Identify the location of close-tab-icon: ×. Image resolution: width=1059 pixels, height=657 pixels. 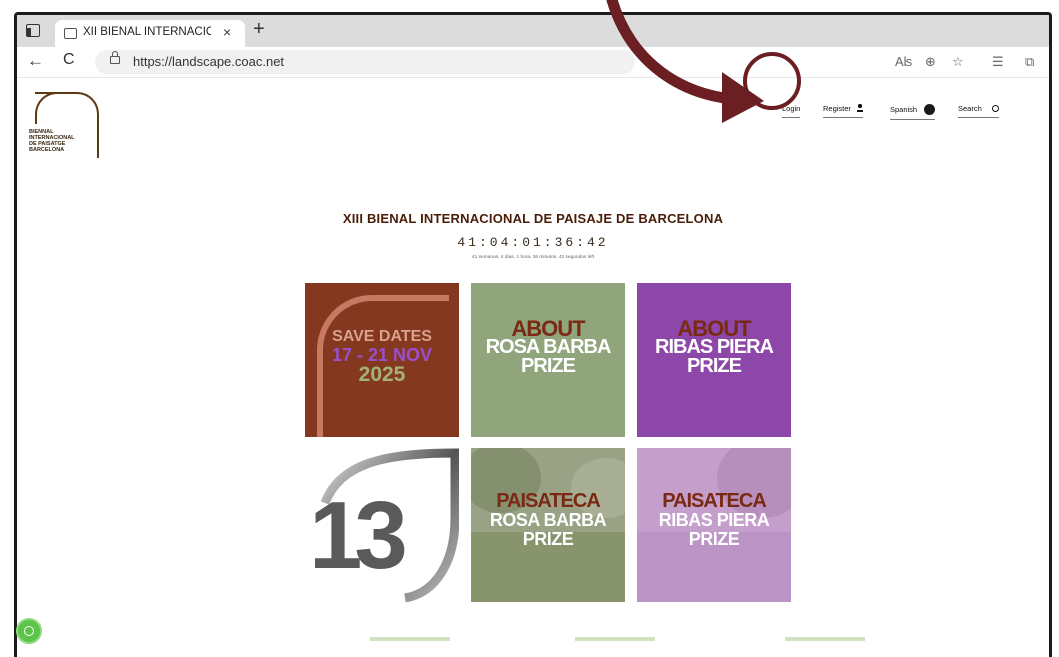
(227, 32).